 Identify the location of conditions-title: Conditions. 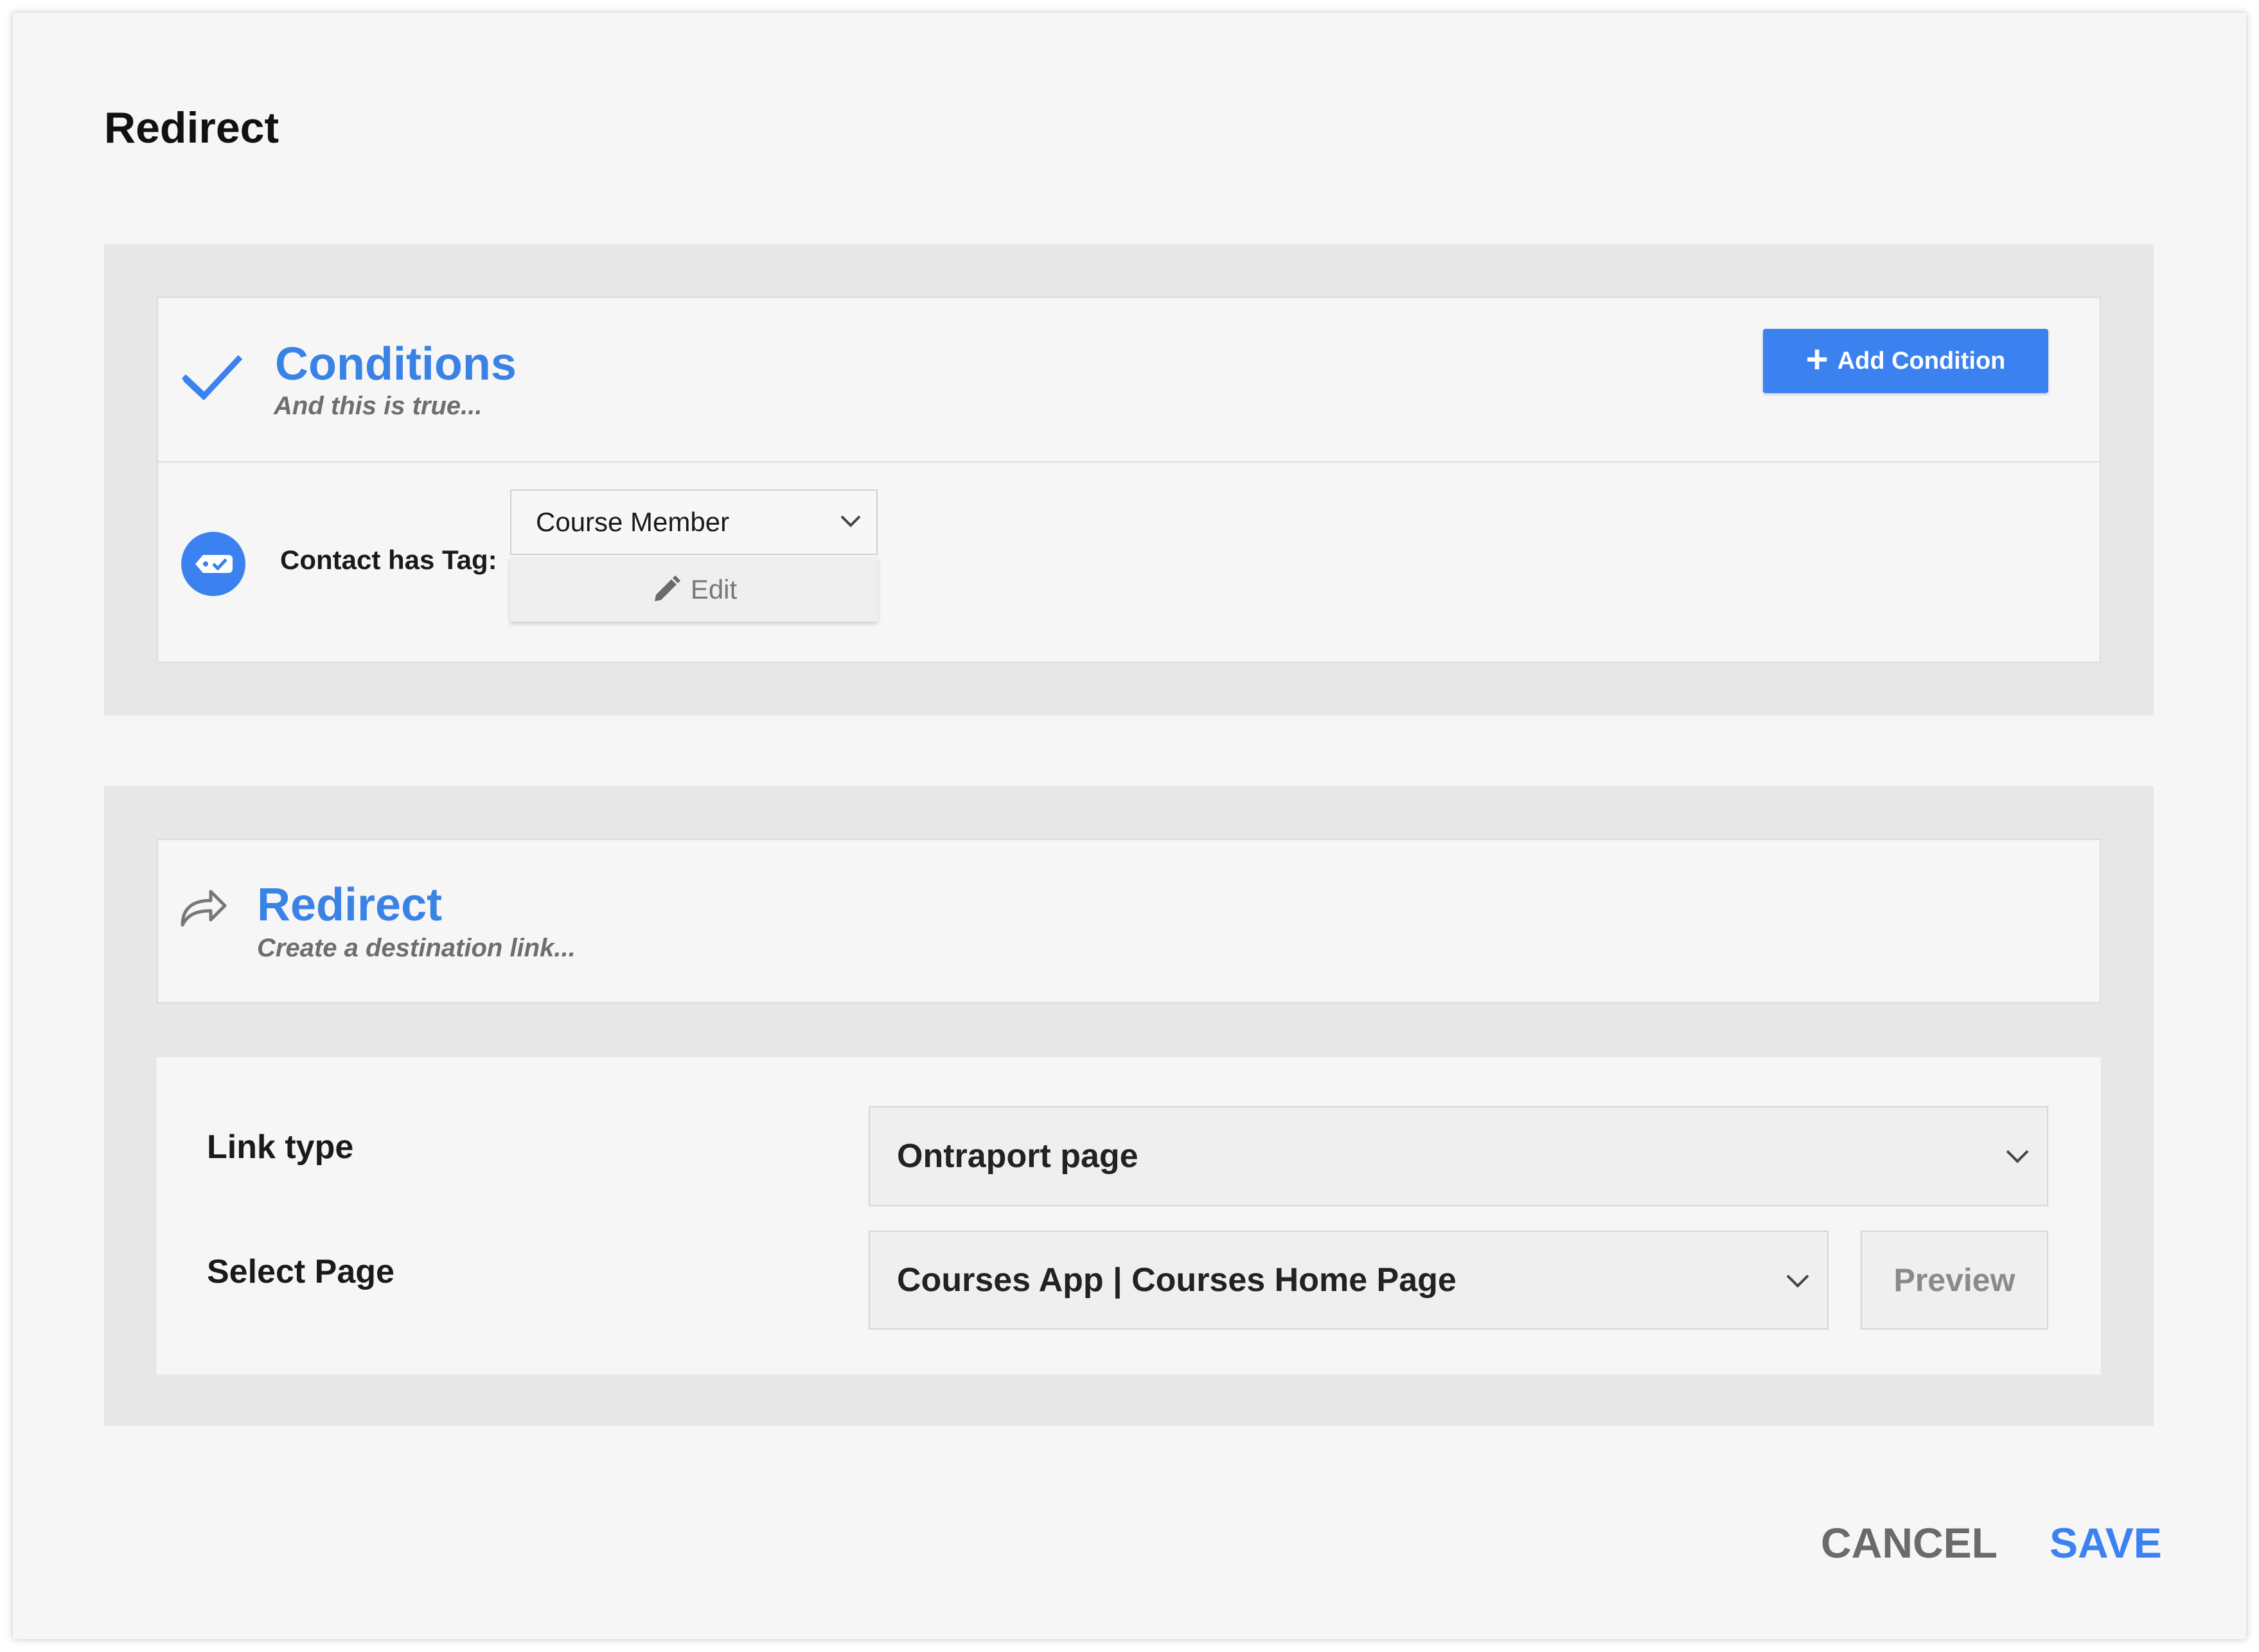
(396, 364).